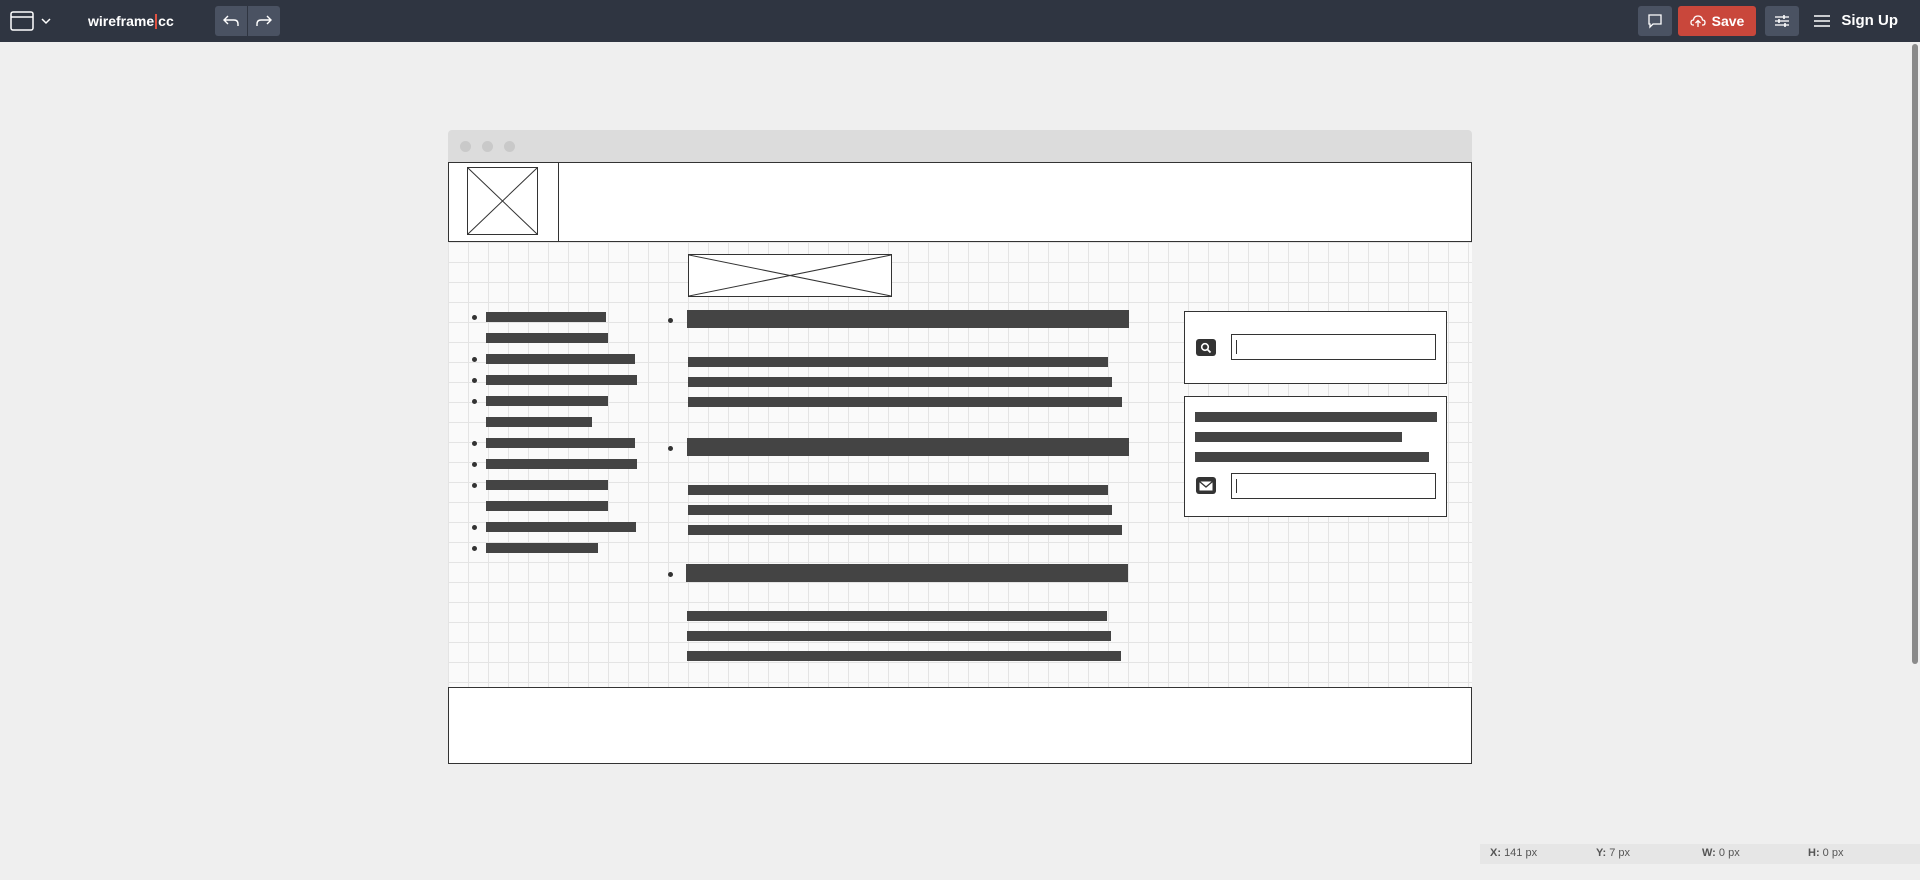  I want to click on h-readout: H: 0 px, so click(1825, 853).